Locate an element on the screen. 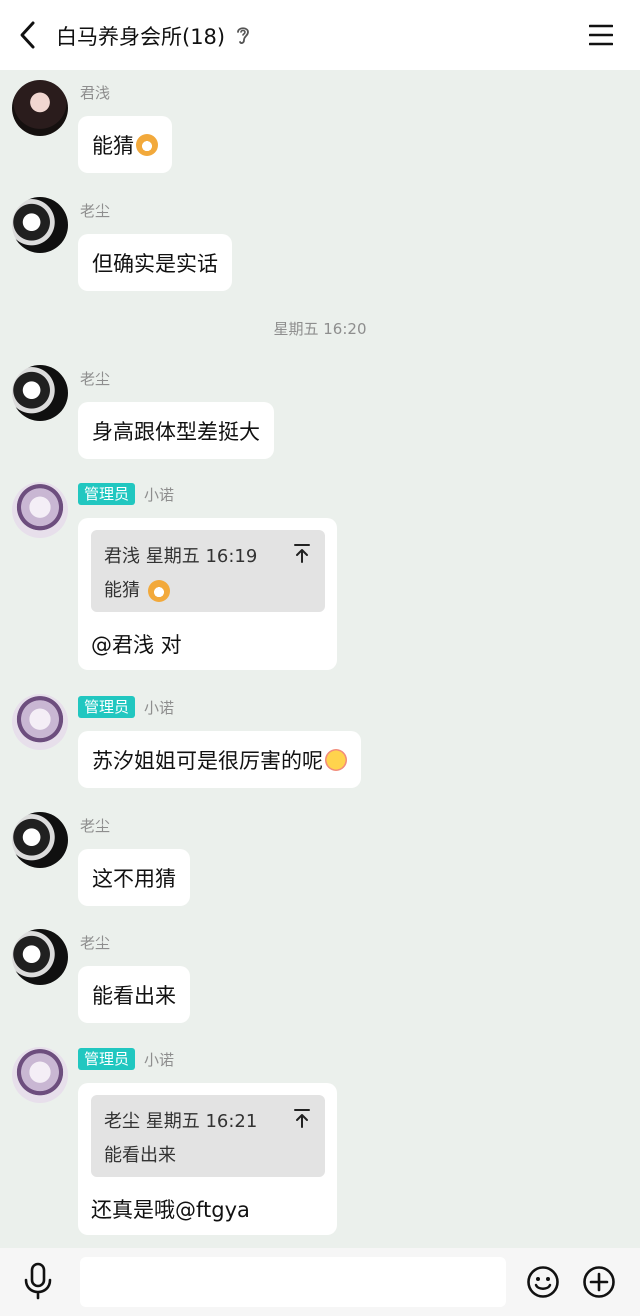 The height and width of the screenshot is (1316, 640). message-bubble: 君浅 星期五 16:19 能猜 @君浅 对 is located at coordinates (207, 594).